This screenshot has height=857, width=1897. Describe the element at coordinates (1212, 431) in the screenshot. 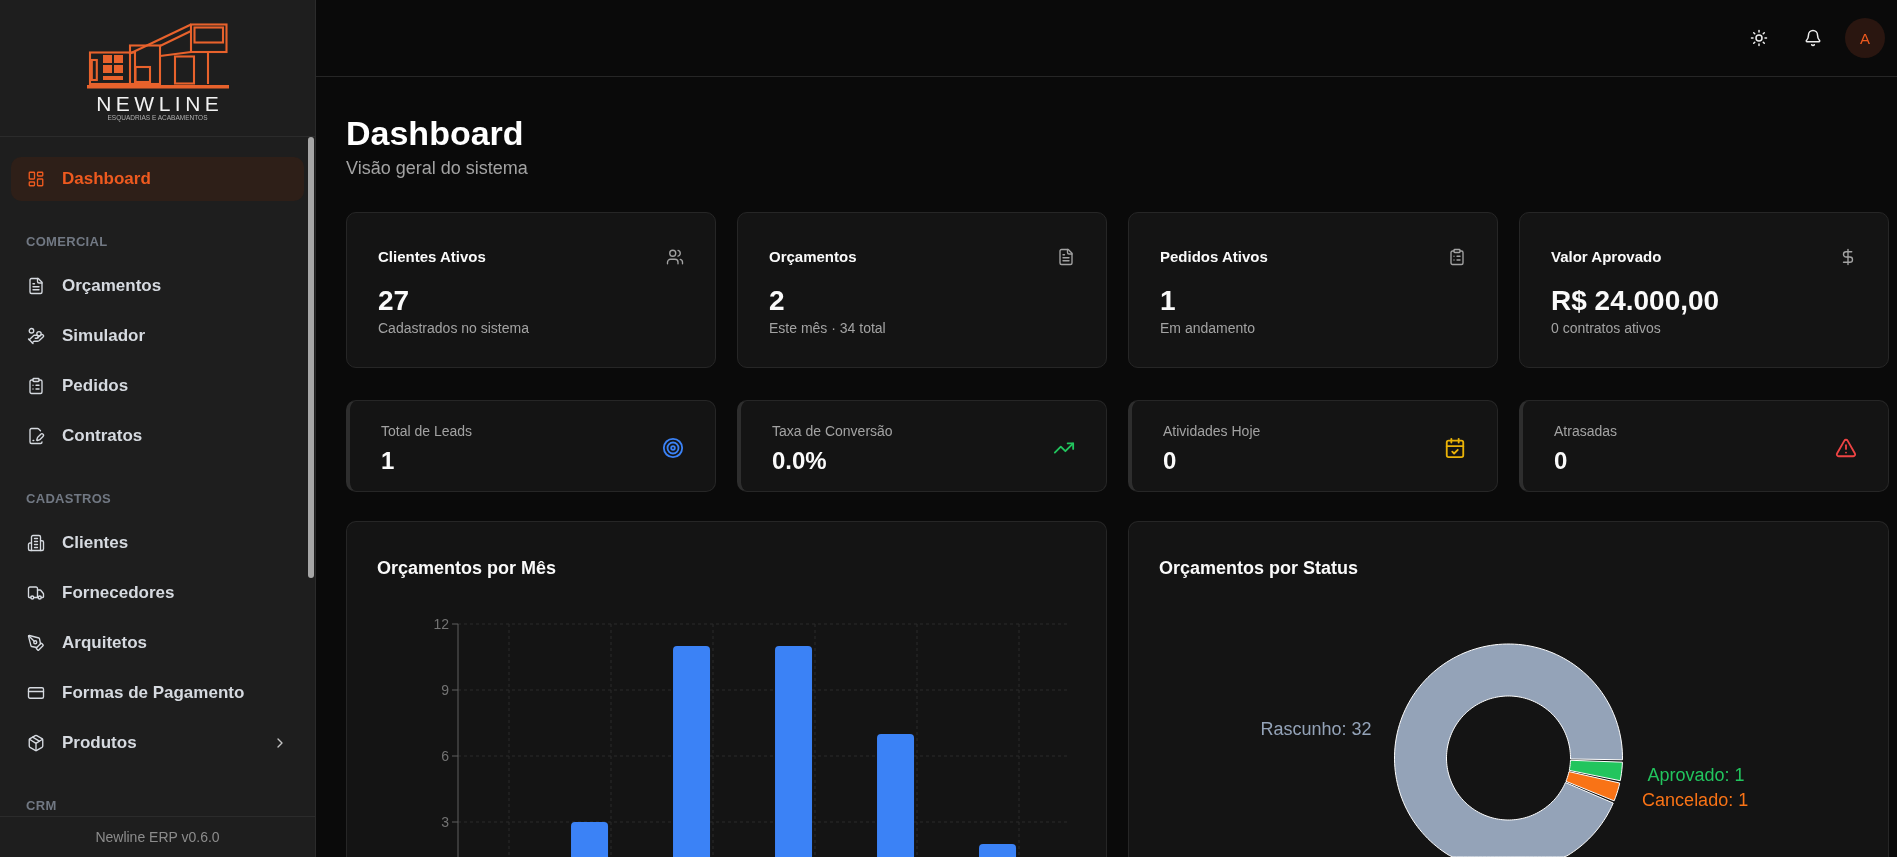

I see `kpi-label: Atividades Hoje` at that location.